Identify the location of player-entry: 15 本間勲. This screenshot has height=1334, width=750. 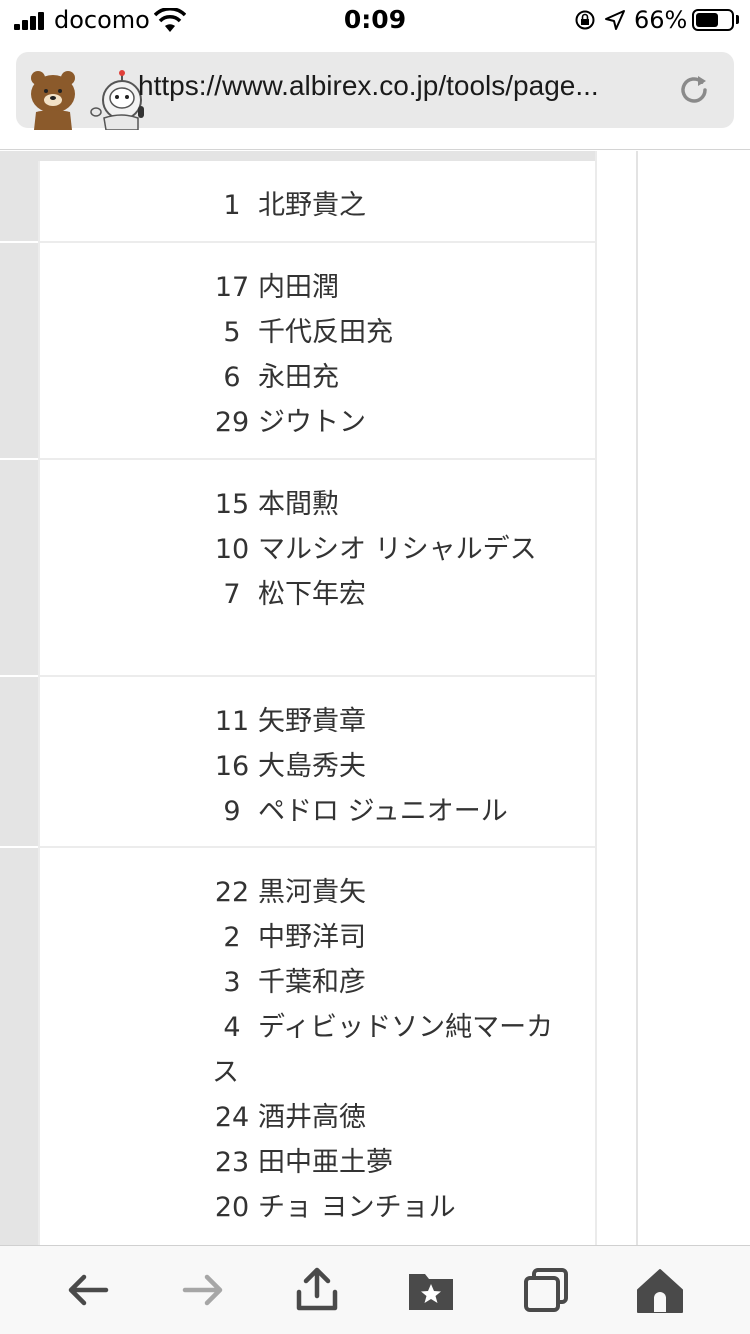
(392, 504).